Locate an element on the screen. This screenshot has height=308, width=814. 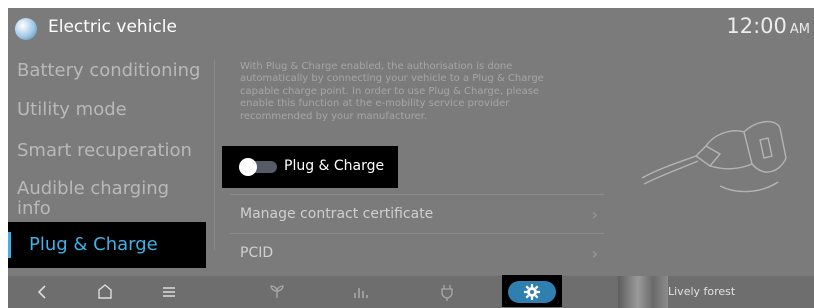
toggle-knob is located at coordinates (248, 167).